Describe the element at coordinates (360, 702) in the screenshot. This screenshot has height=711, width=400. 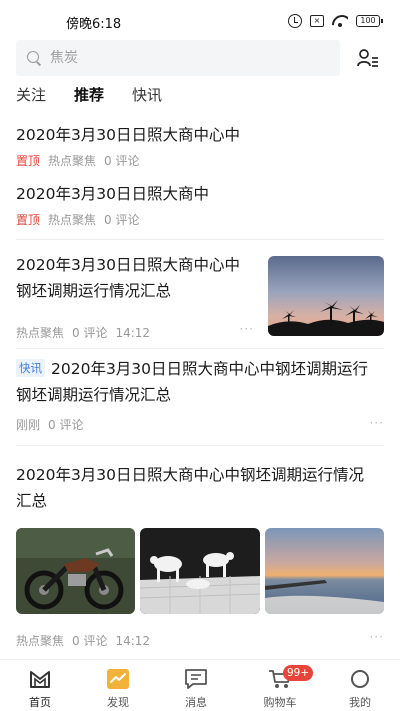
I see `nav-label: 我的` at that location.